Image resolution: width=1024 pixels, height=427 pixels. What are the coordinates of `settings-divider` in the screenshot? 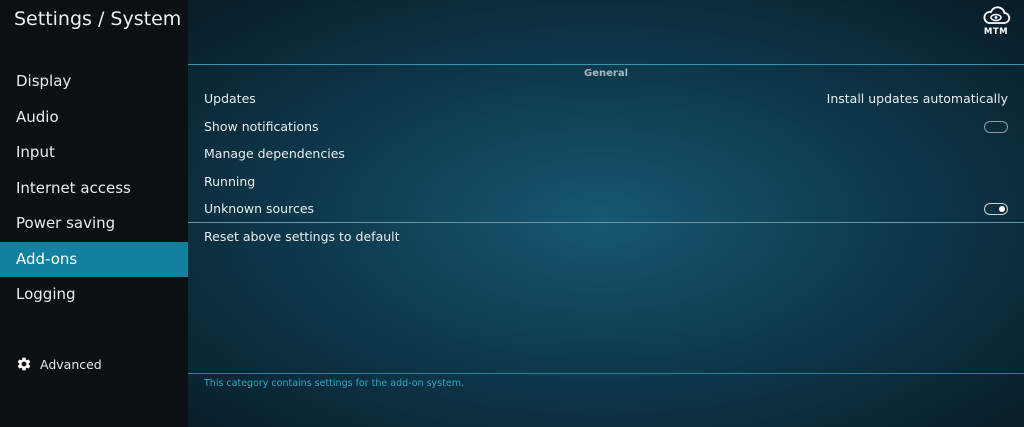 It's located at (606, 222).